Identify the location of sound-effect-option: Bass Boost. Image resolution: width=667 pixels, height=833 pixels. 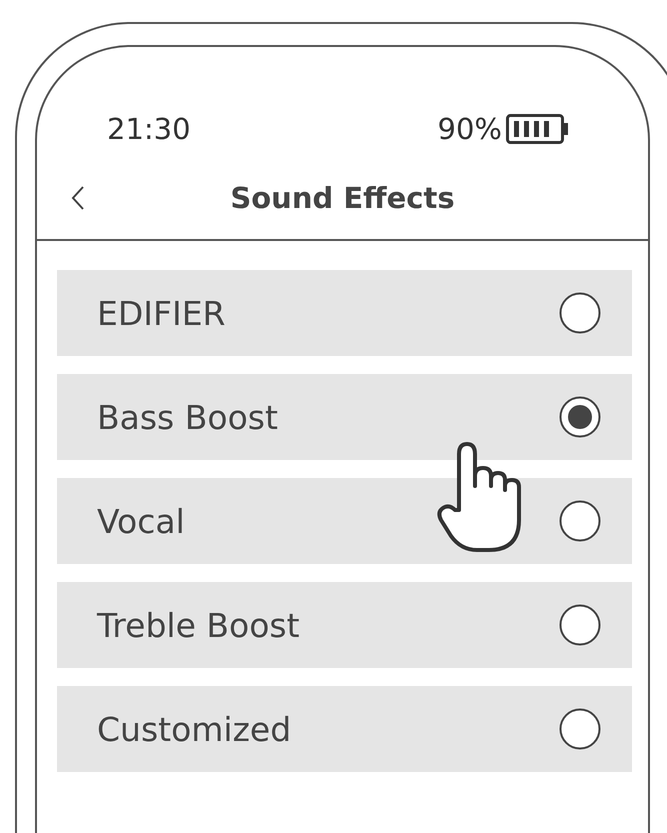
(344, 417).